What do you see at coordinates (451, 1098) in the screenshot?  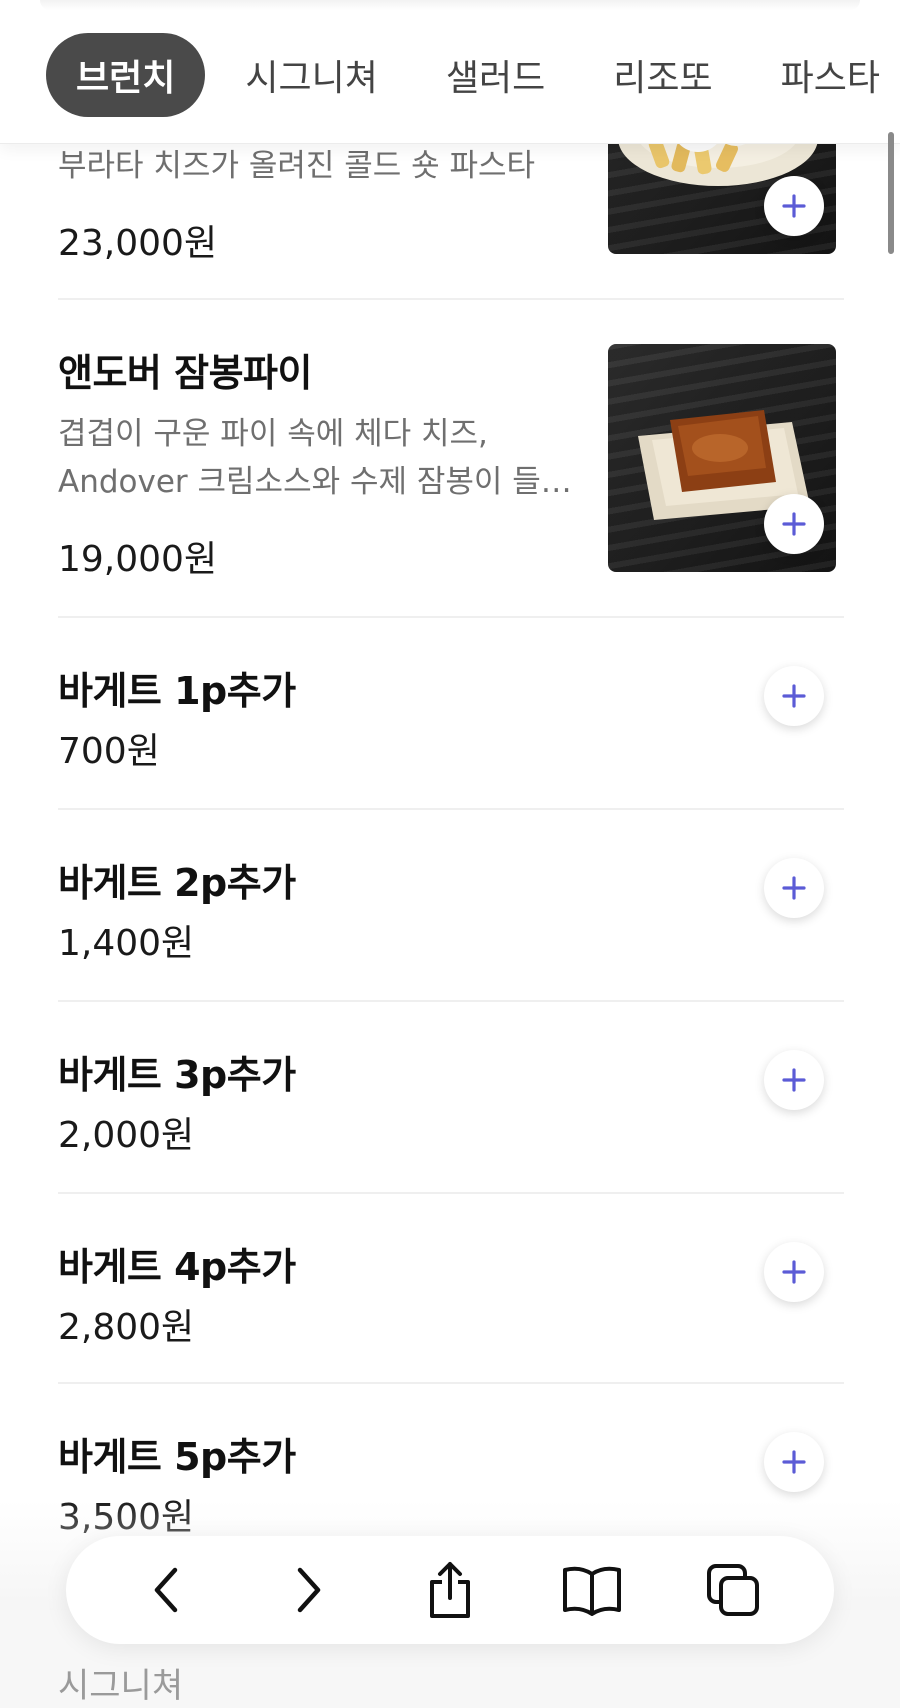 I see `menu-item: 바게트 3p추가 2,000원` at bounding box center [451, 1098].